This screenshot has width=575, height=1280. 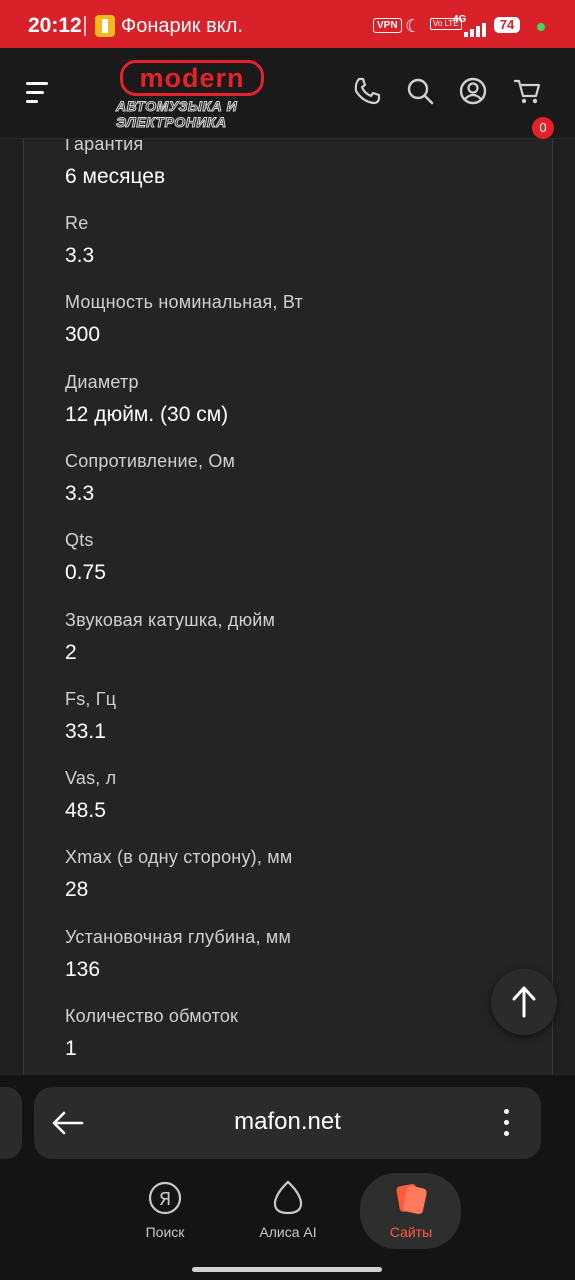 I want to click on status-bar: 20:12 Фонарик вкл. VPN ☾ Vo LTE 4G 74, so click(x=287, y=24).